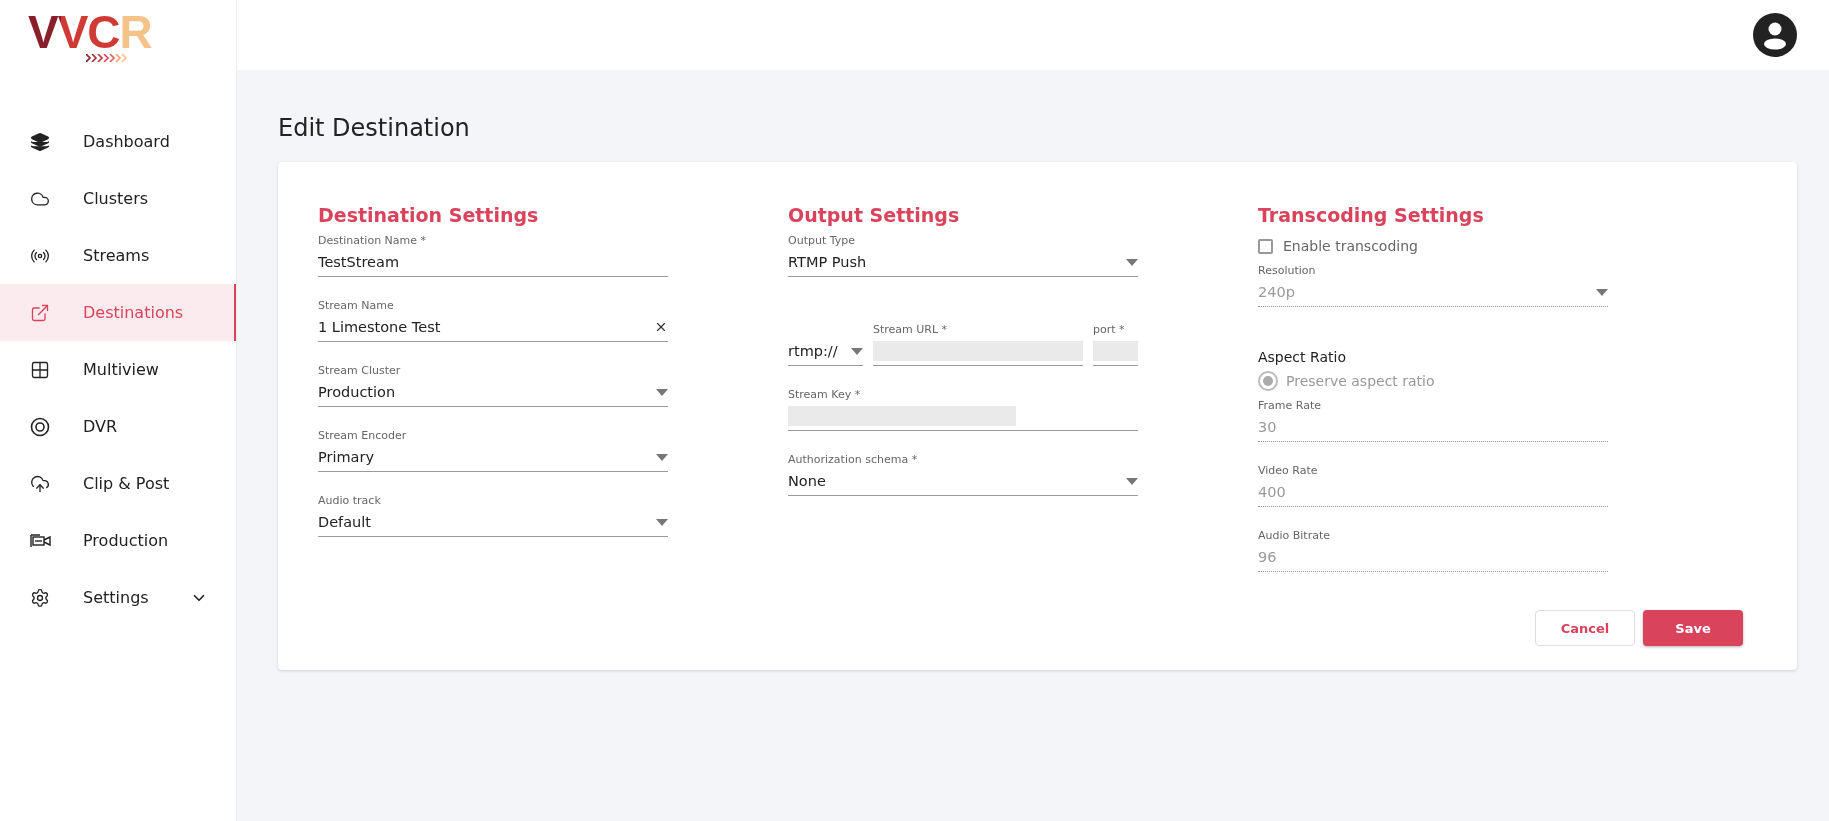 The height and width of the screenshot is (821, 1829). I want to click on clear-button, so click(661, 327).